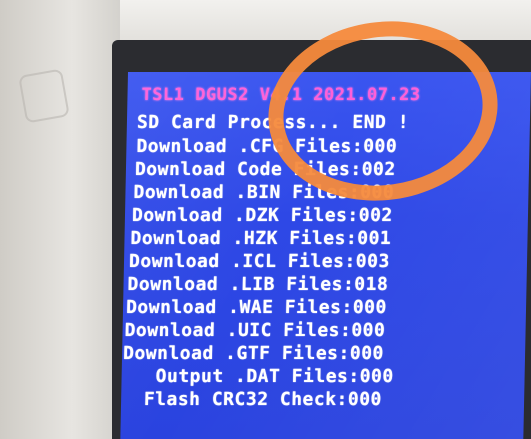 The width and height of the screenshot is (531, 439). Describe the element at coordinates (261, 238) in the screenshot. I see `log-line: Download .HZK Files:001` at that location.